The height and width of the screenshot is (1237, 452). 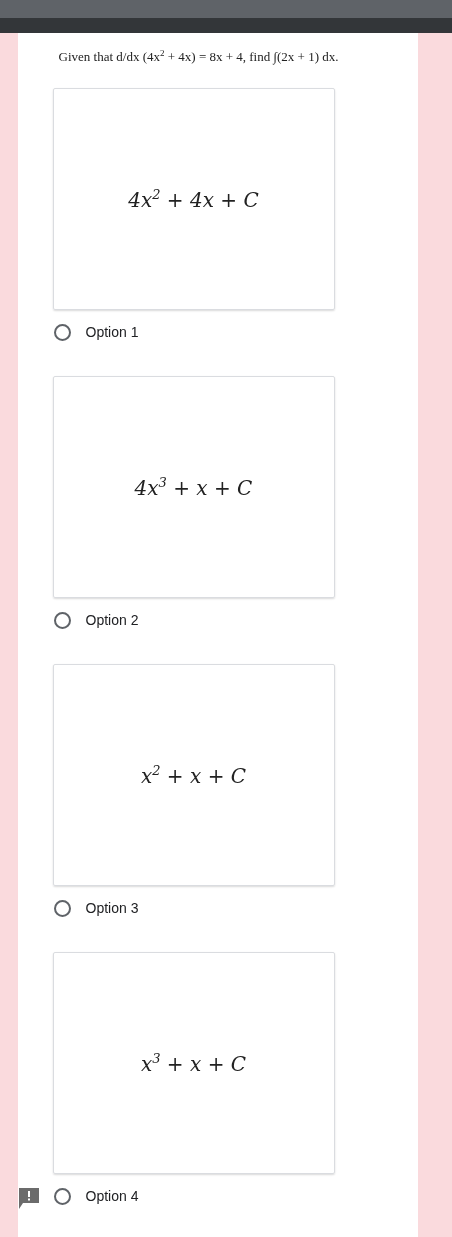 I want to click on option-label: Option 1, so click(x=112, y=332).